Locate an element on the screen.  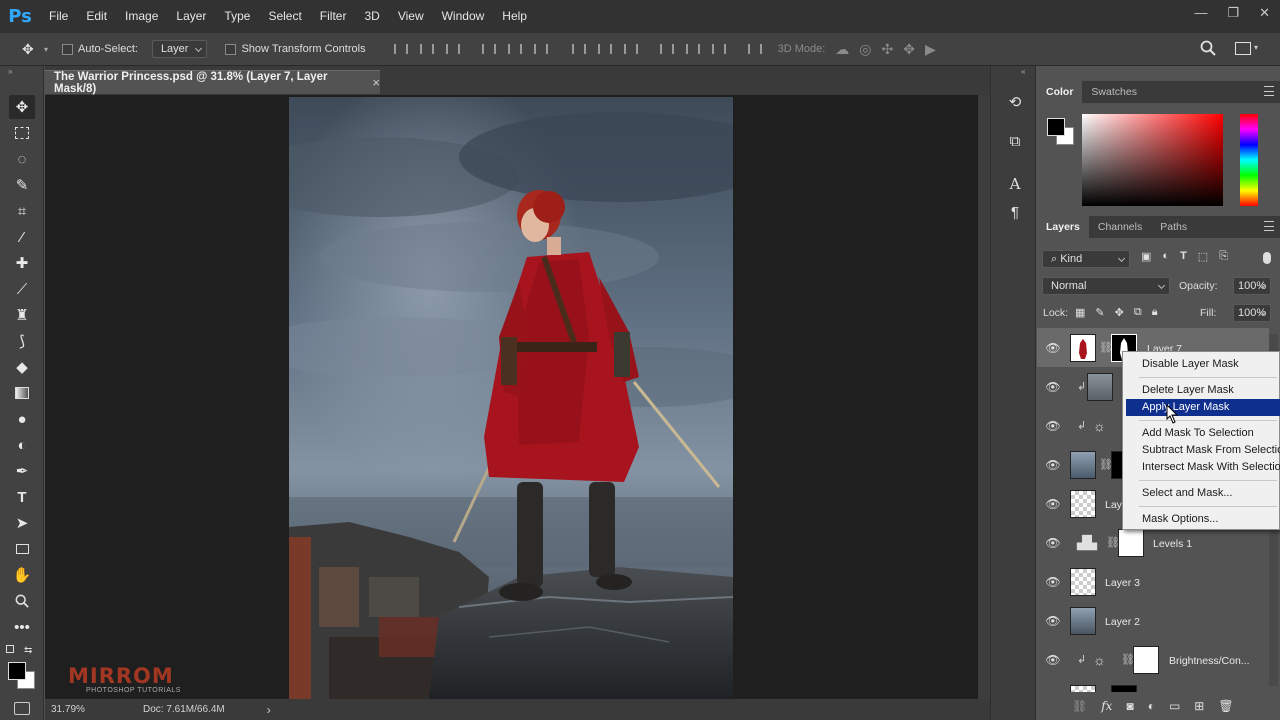
align-top-icon is located at coordinates (400, 49).